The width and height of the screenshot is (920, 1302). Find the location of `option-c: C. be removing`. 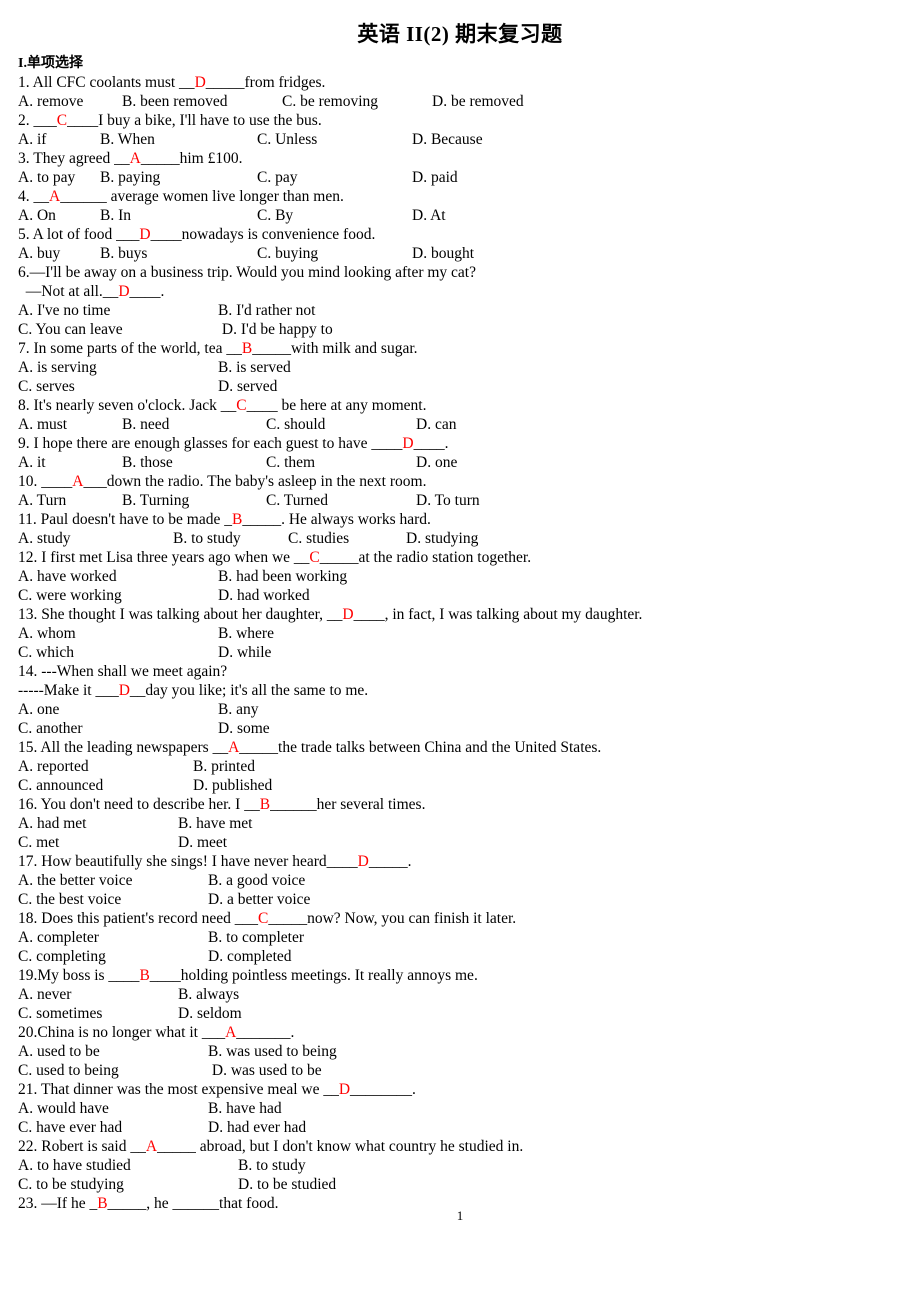

option-c: C. be removing is located at coordinates (357, 101).